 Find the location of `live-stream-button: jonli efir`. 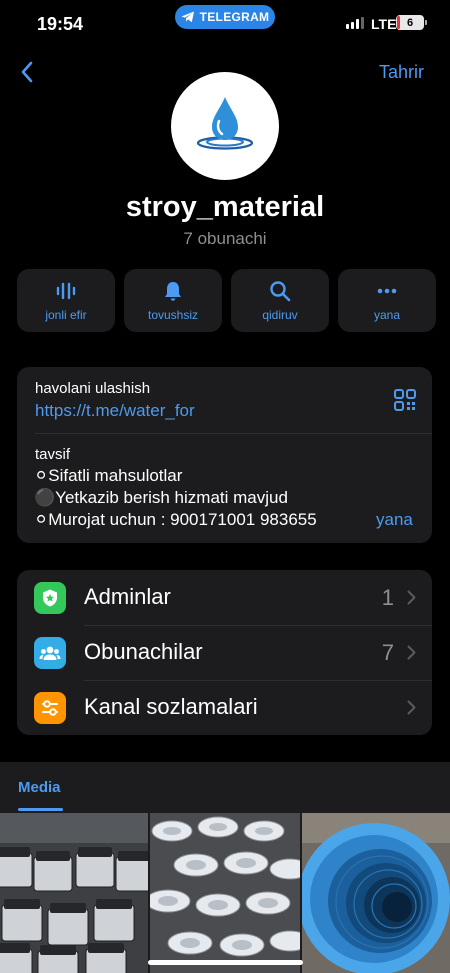

live-stream-button: jonli efir is located at coordinates (66, 300).